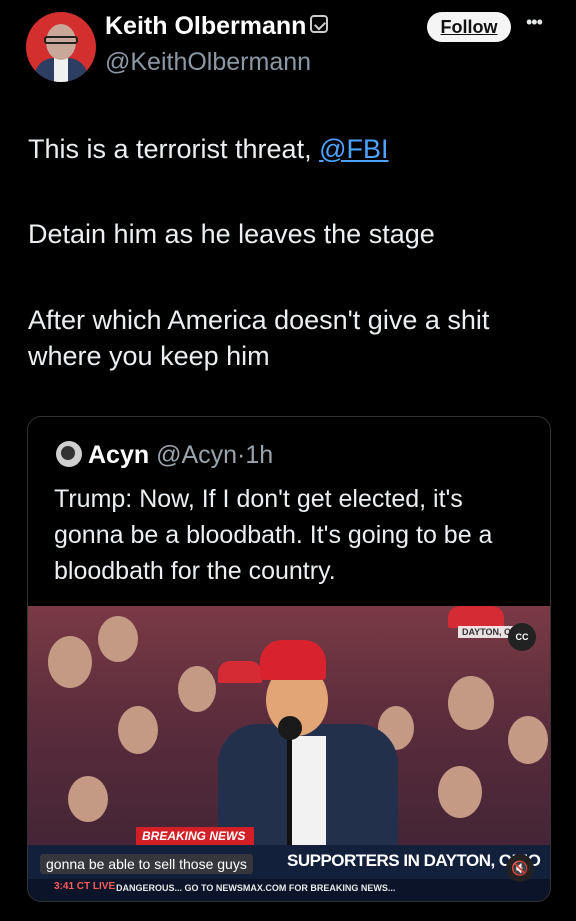 This screenshot has width=576, height=921. I want to click on ticker-time: 3:41 CT LIVE, so click(85, 886).